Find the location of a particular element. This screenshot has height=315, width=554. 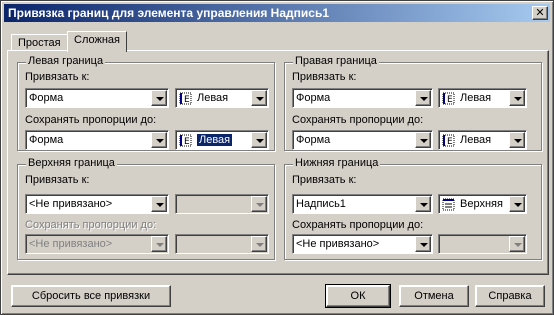

left-bind-side-select: E Левая is located at coordinates (222, 98).